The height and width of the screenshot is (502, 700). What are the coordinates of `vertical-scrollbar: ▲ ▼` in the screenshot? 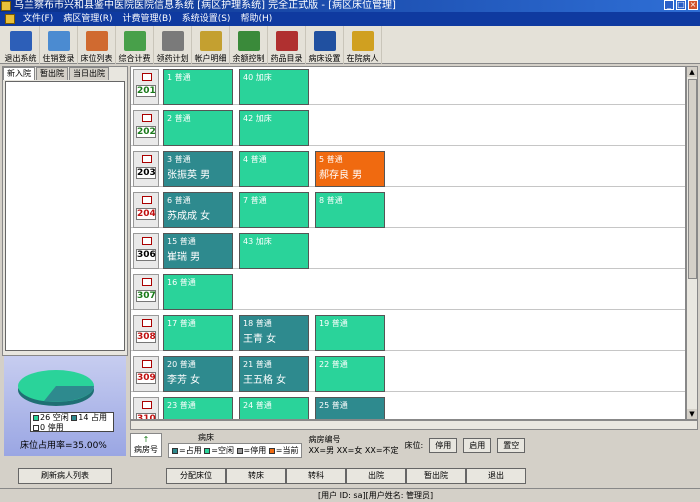 It's located at (692, 243).